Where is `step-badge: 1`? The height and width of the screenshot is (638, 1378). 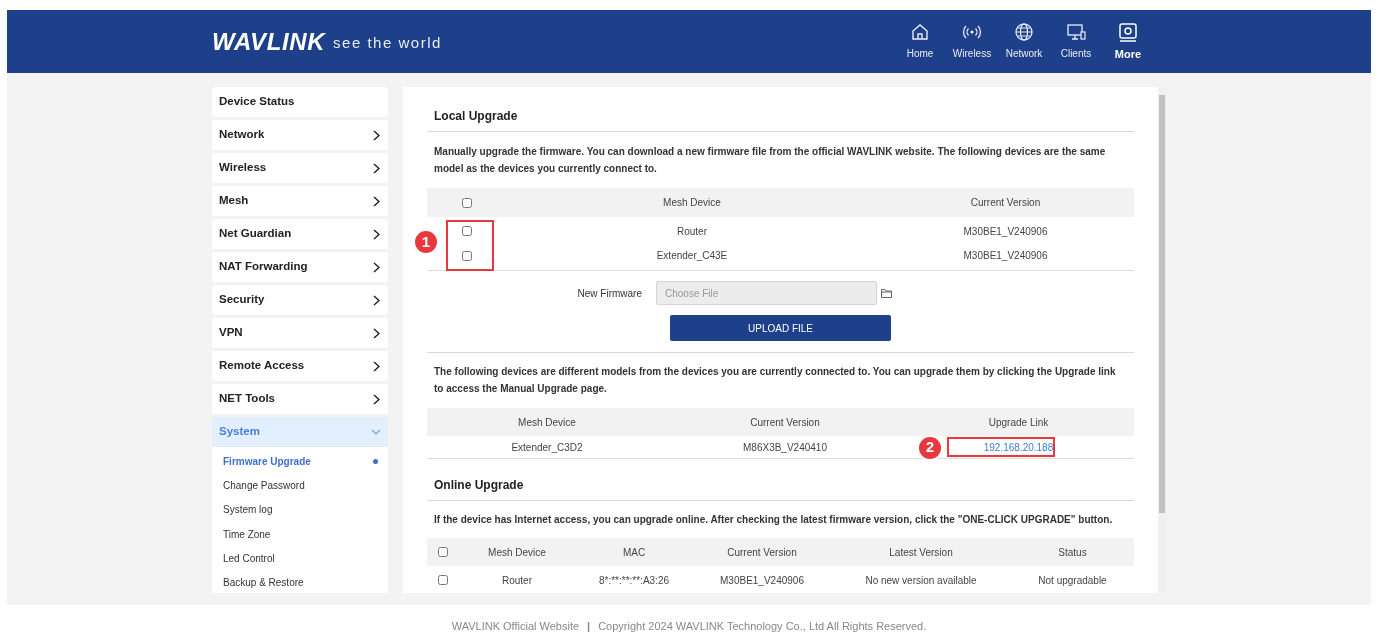
step-badge: 1 is located at coordinates (426, 242).